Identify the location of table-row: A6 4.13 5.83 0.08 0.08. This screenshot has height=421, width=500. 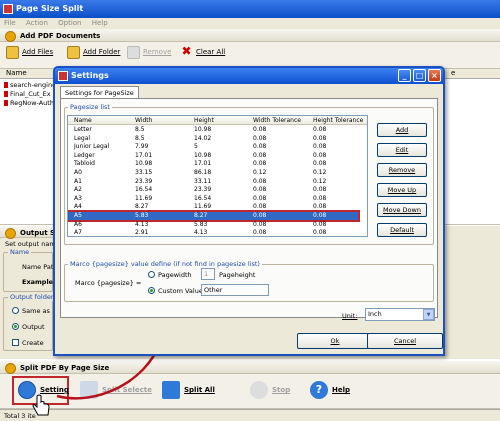
(213, 225).